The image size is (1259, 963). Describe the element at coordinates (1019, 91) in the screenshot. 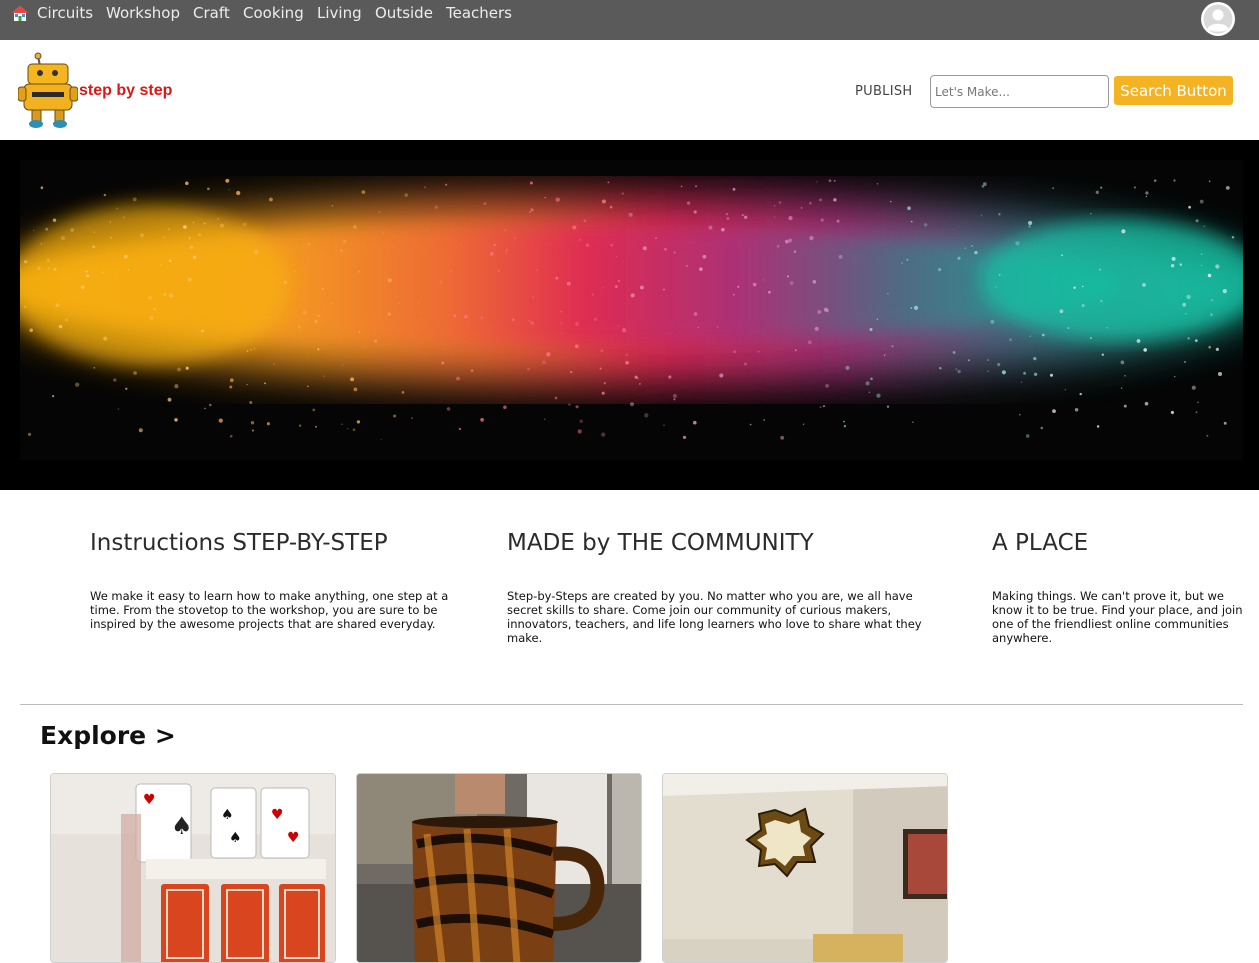

I see `search-input` at that location.